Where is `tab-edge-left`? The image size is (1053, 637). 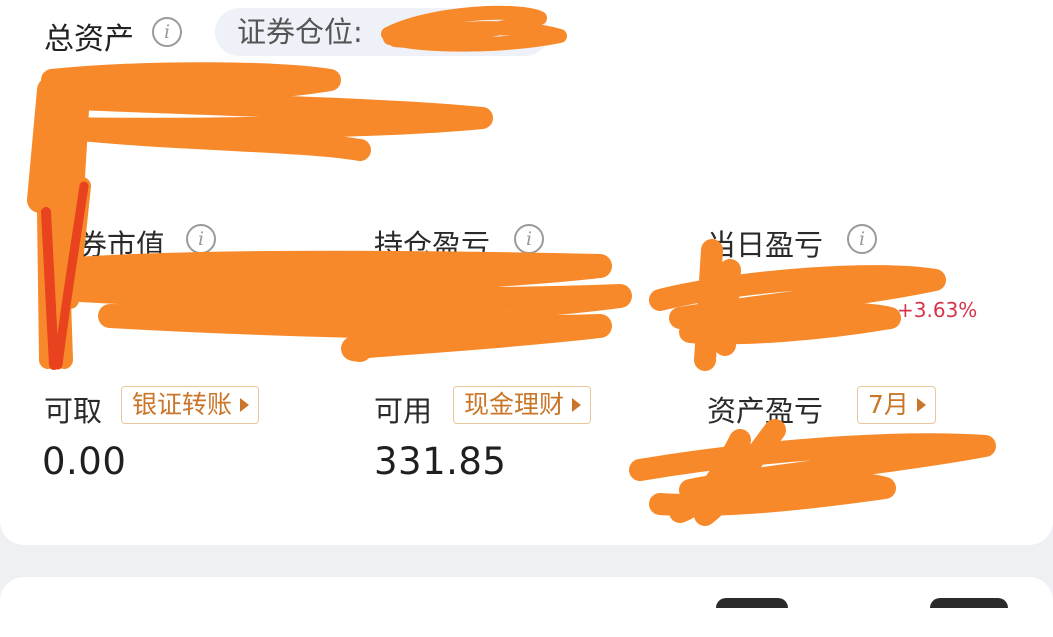 tab-edge-left is located at coordinates (752, 603).